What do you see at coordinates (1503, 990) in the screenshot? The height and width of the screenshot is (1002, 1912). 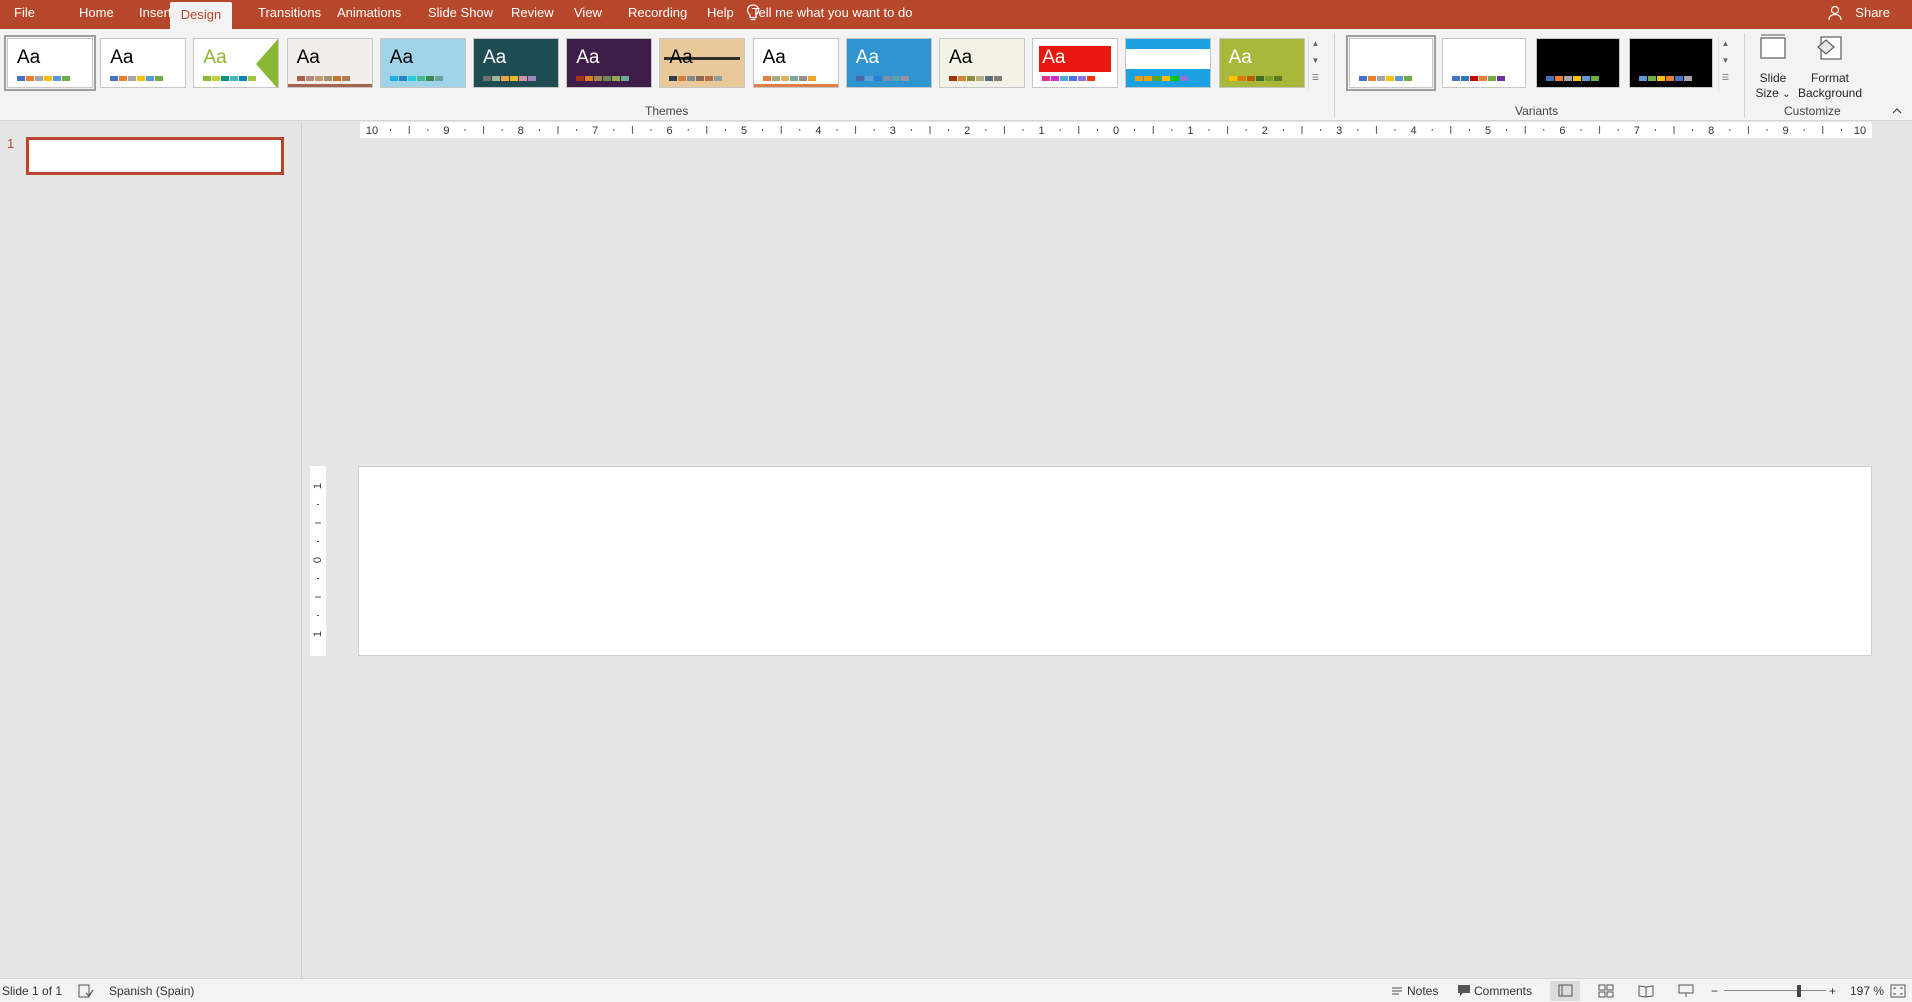 I see `comments-button: Comments` at bounding box center [1503, 990].